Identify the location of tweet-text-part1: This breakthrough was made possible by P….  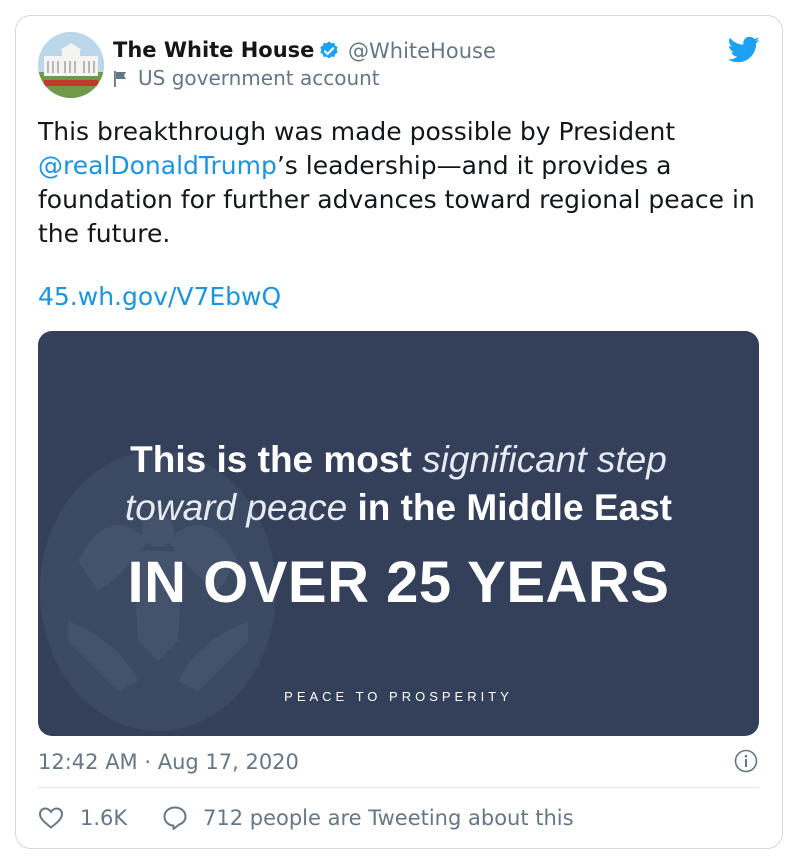
(357, 131).